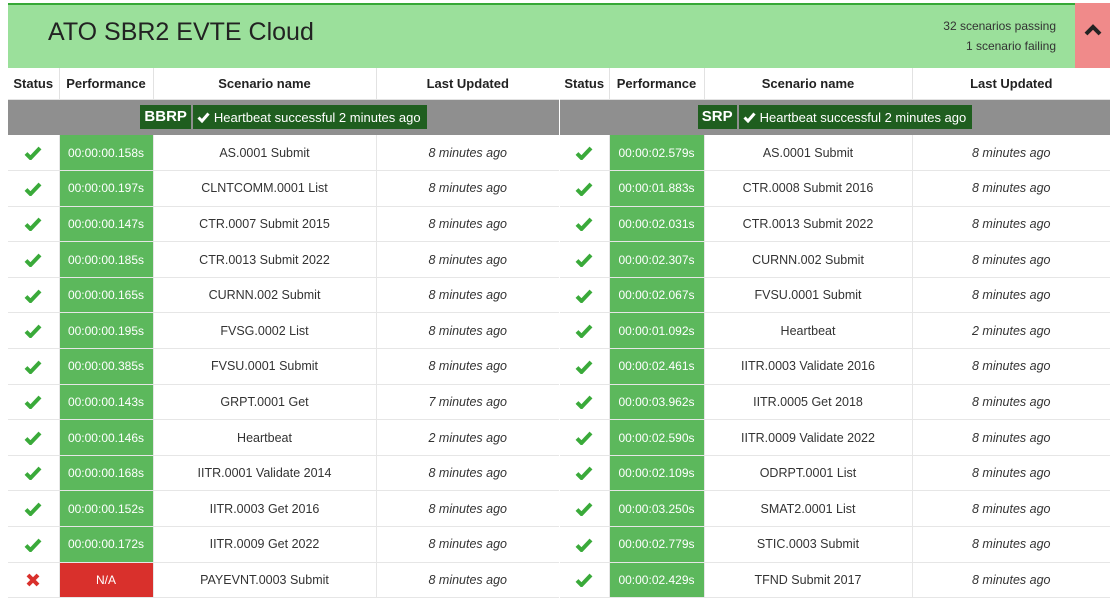  Describe the element at coordinates (657, 188) in the screenshot. I see `performance-cell: 00:00:01.883s` at that location.